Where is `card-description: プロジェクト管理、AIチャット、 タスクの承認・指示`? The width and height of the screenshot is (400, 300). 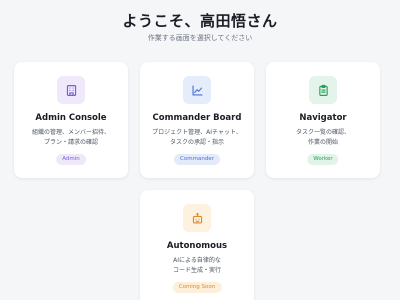 card-description: プロジェクト管理、AIチャット、 タスクの承認・指示 is located at coordinates (197, 138).